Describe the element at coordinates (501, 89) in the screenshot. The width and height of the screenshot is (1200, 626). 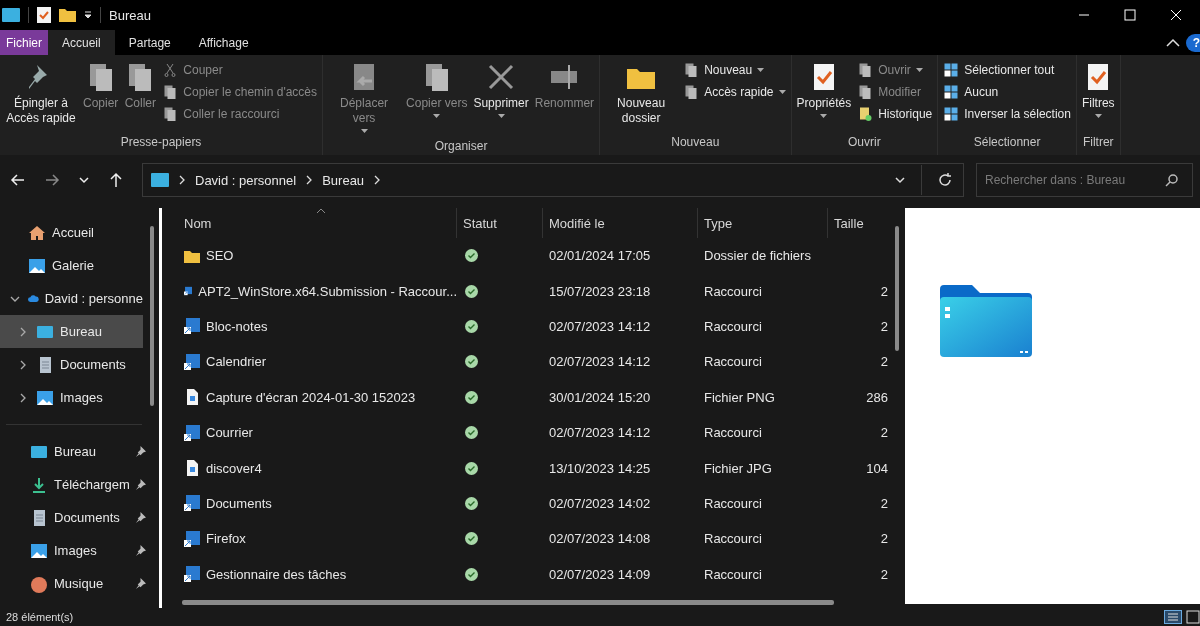
I see `ribbon-button: Supprimer` at that location.